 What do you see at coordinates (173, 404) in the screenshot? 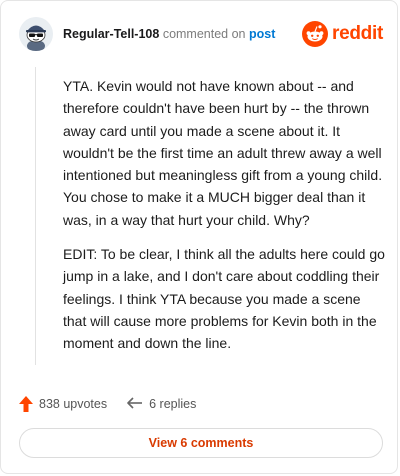
I see `reply-count: 6 replies` at bounding box center [173, 404].